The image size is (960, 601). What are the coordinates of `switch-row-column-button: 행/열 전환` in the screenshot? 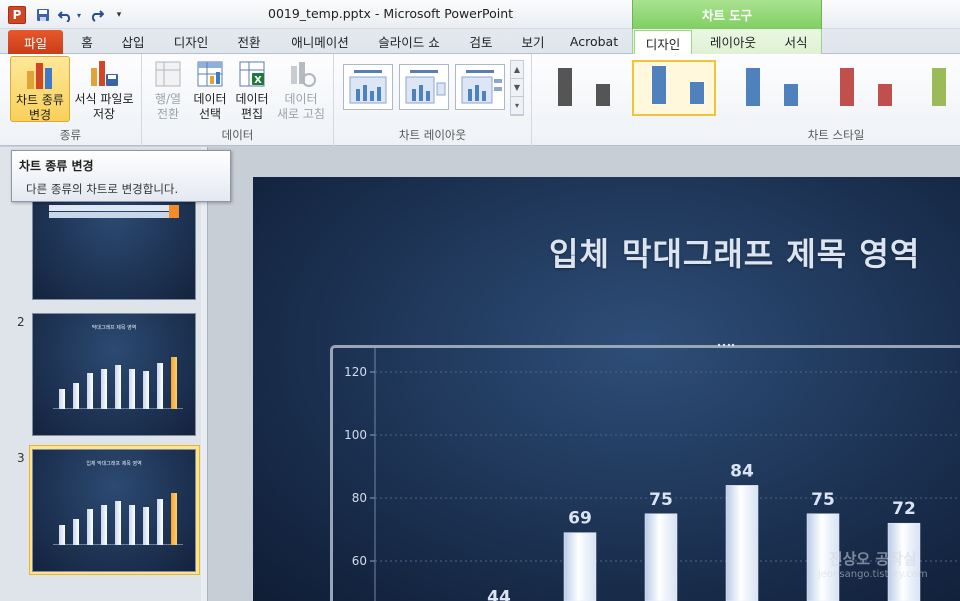 It's located at (168, 89).